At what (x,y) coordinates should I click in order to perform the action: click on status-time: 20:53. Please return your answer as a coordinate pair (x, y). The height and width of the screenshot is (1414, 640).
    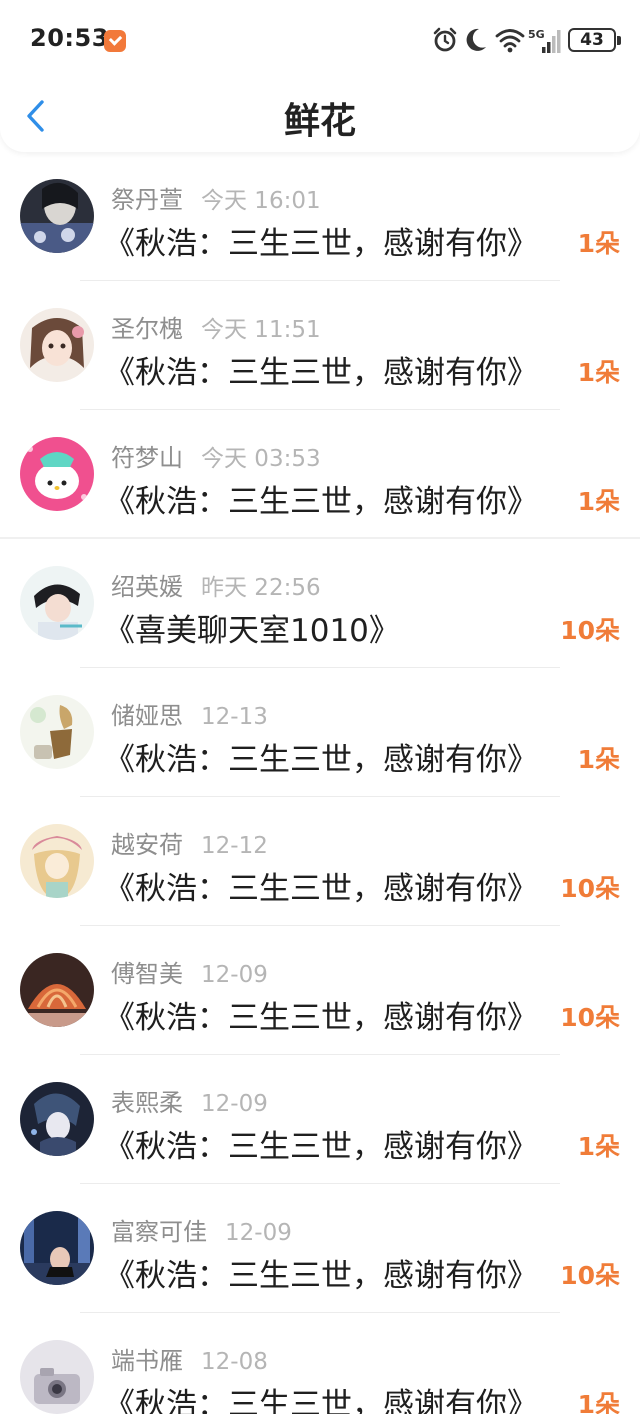
    Looking at the image, I should click on (69, 38).